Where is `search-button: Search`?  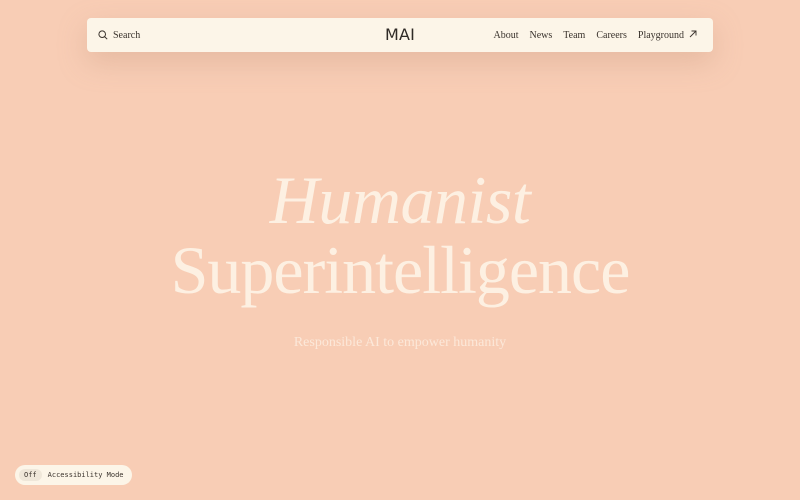
search-button: Search is located at coordinates (119, 35).